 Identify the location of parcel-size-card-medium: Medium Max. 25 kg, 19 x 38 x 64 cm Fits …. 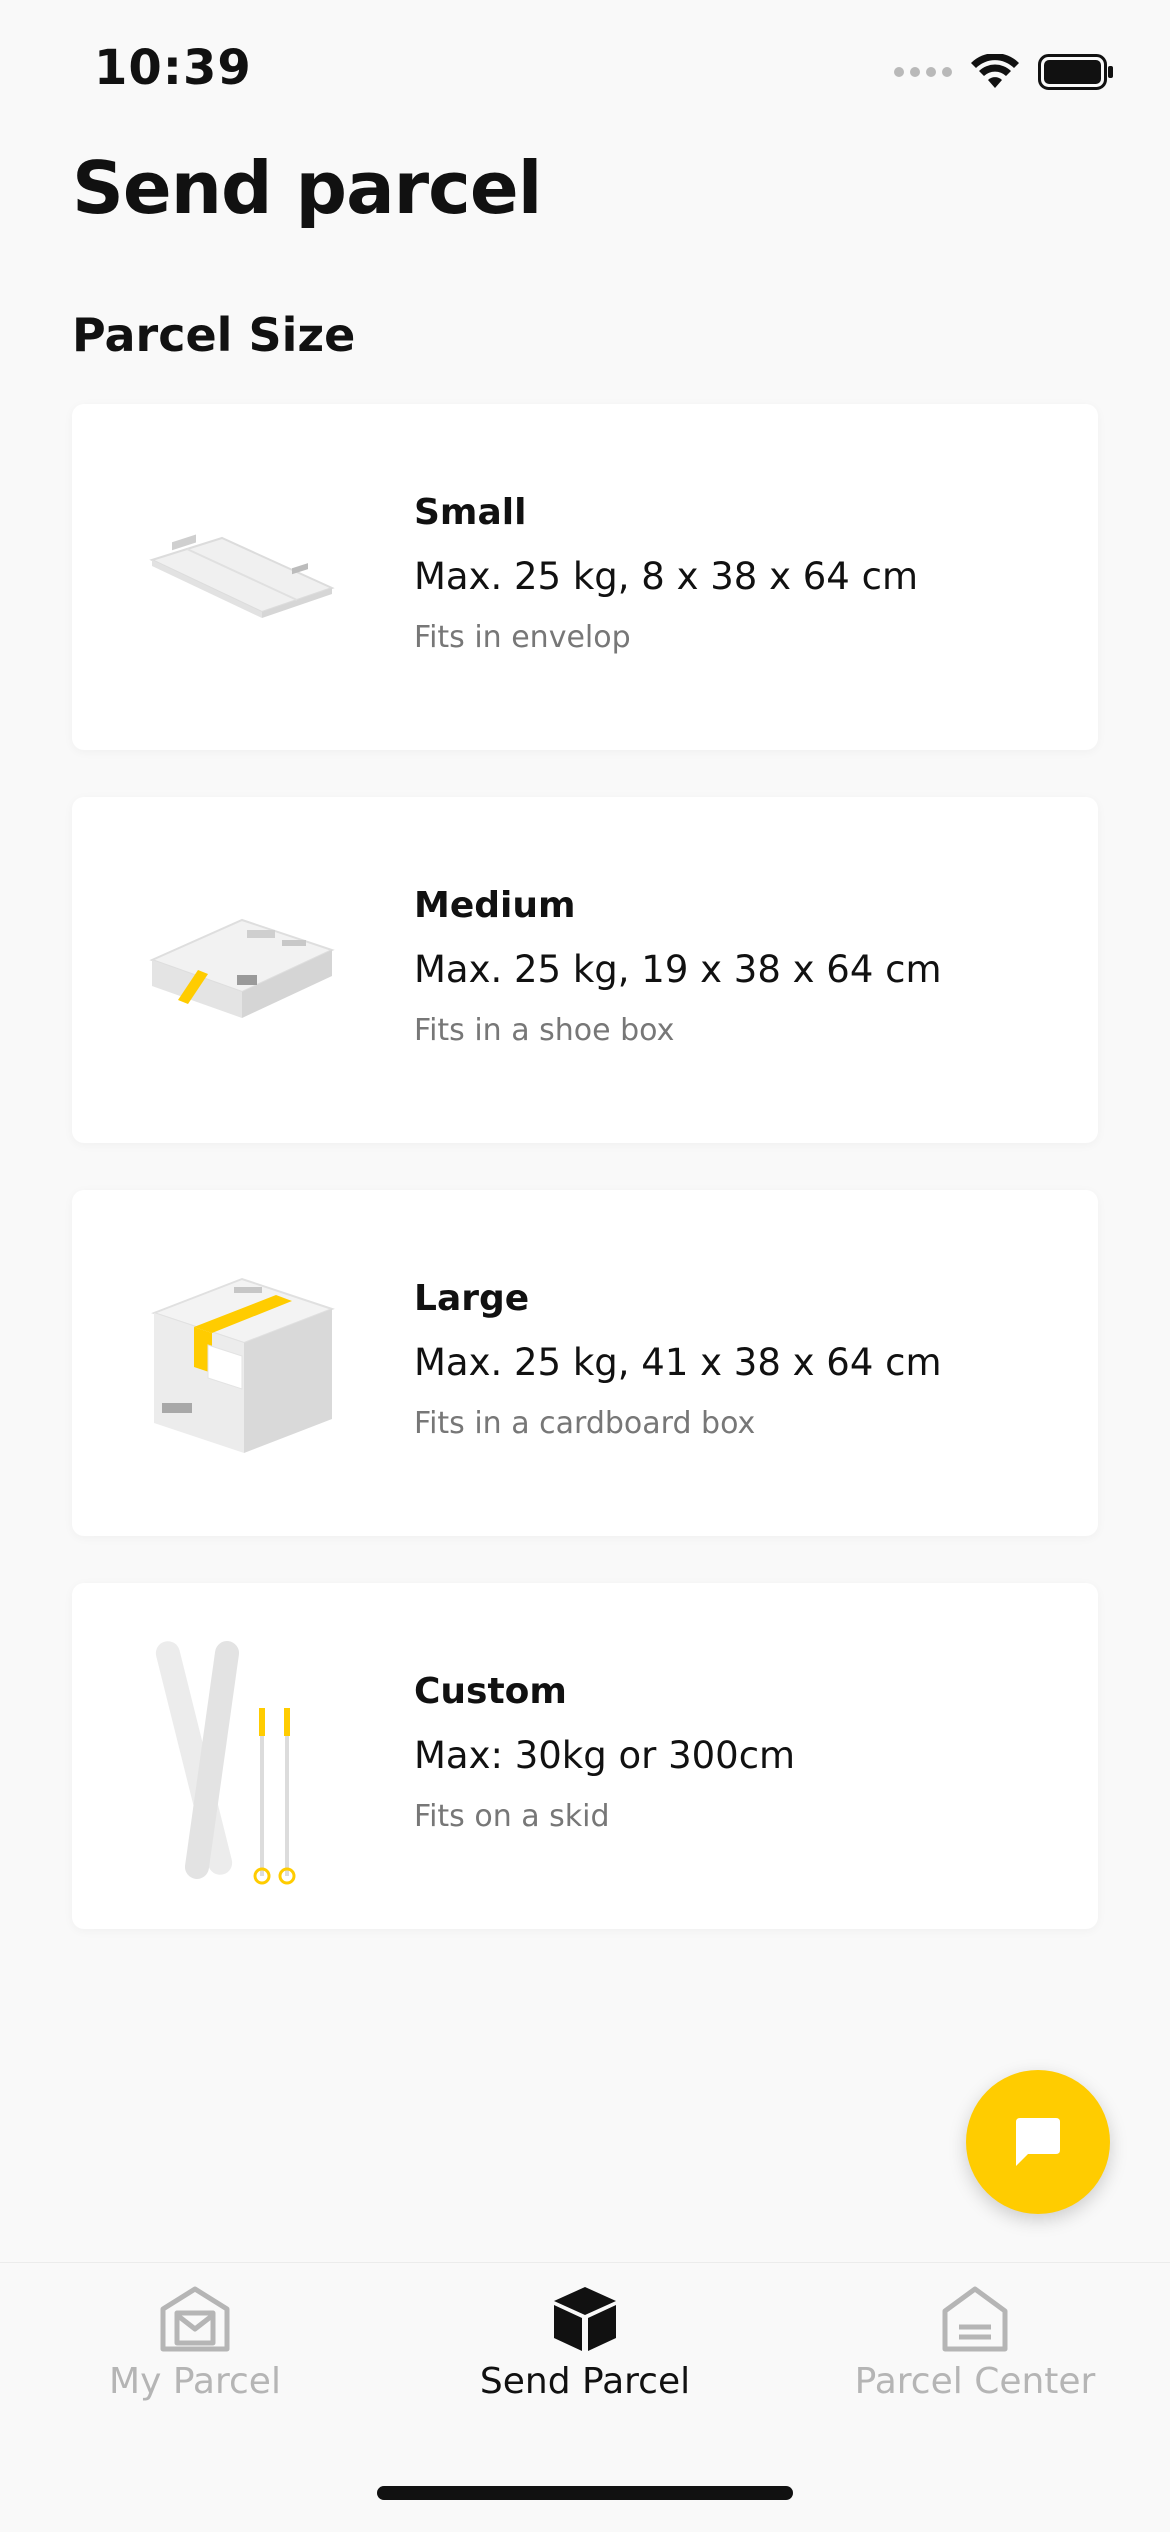
(585, 970).